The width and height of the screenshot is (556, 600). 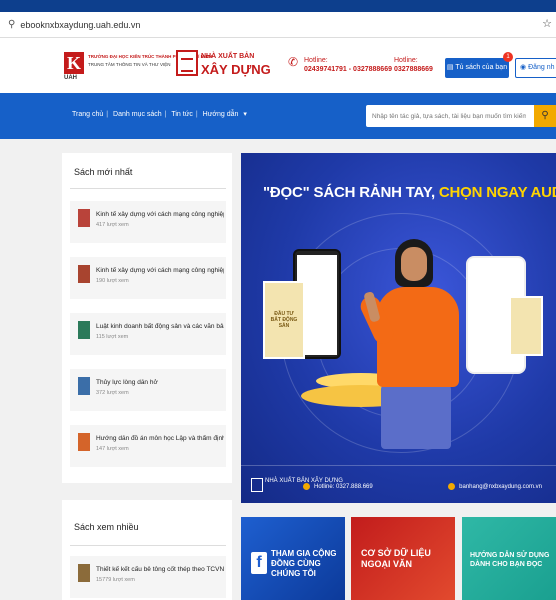 I want to click on url-text: ebooknxbxaydung.uah.edu.vn, so click(x=80, y=25).